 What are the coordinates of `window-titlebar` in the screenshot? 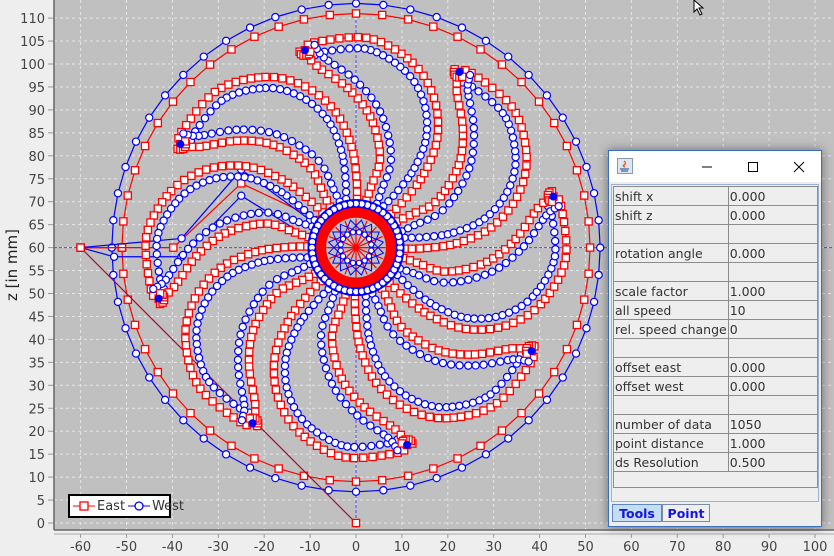 It's located at (715, 166).